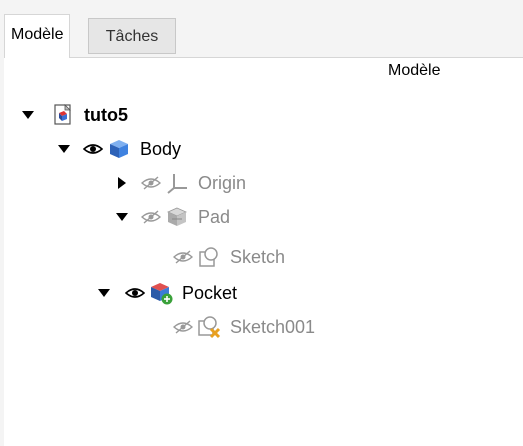 Image resolution: width=523 pixels, height=446 pixels. What do you see at coordinates (214, 216) in the screenshot?
I see `tree-item-label: Pad` at bounding box center [214, 216].